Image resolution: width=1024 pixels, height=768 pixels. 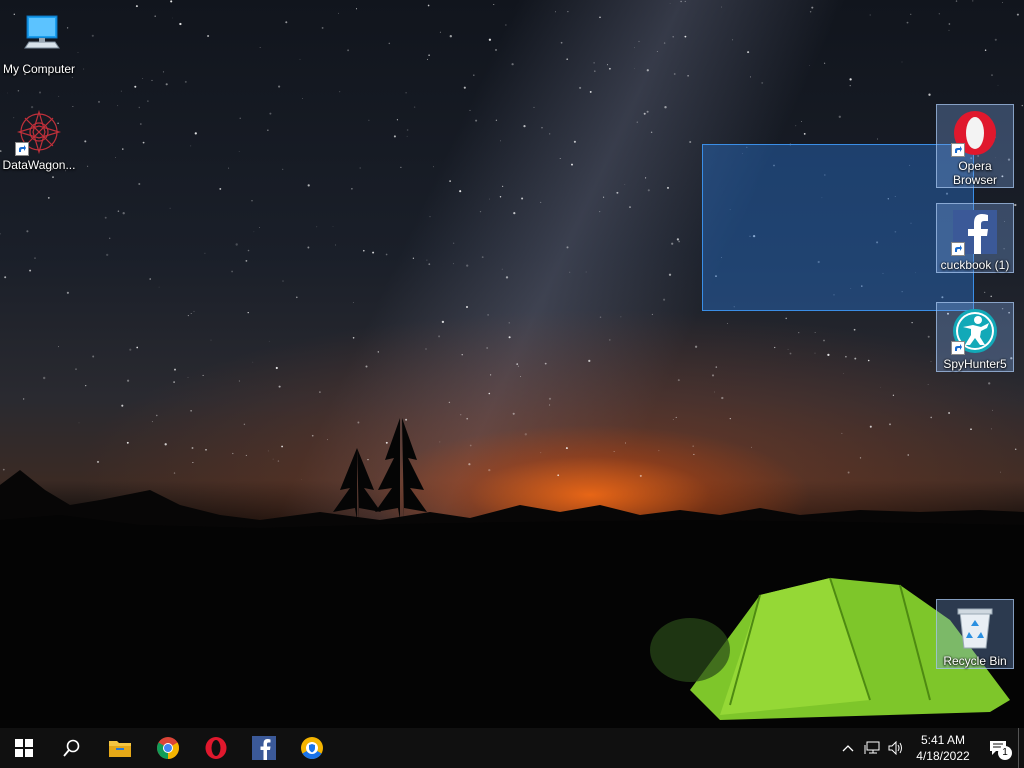 I want to click on desktop-icon-label: Opera Browser, so click(x=974, y=173).